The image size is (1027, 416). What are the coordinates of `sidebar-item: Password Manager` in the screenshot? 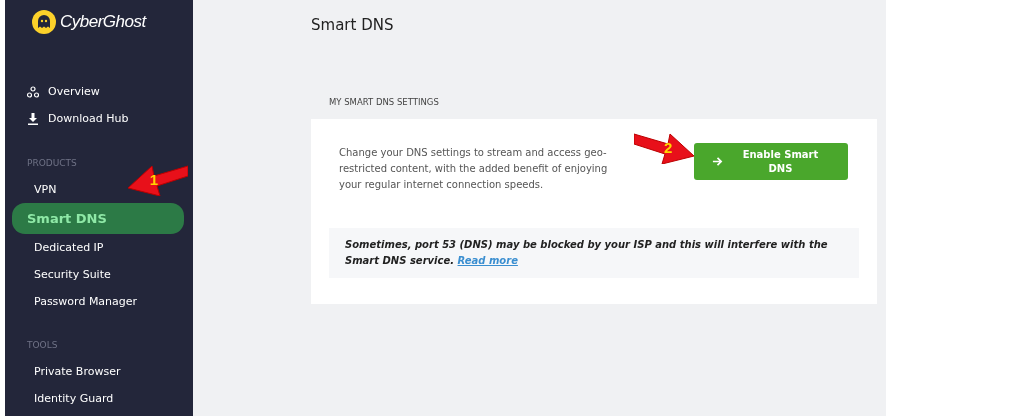 It's located at (77, 301).